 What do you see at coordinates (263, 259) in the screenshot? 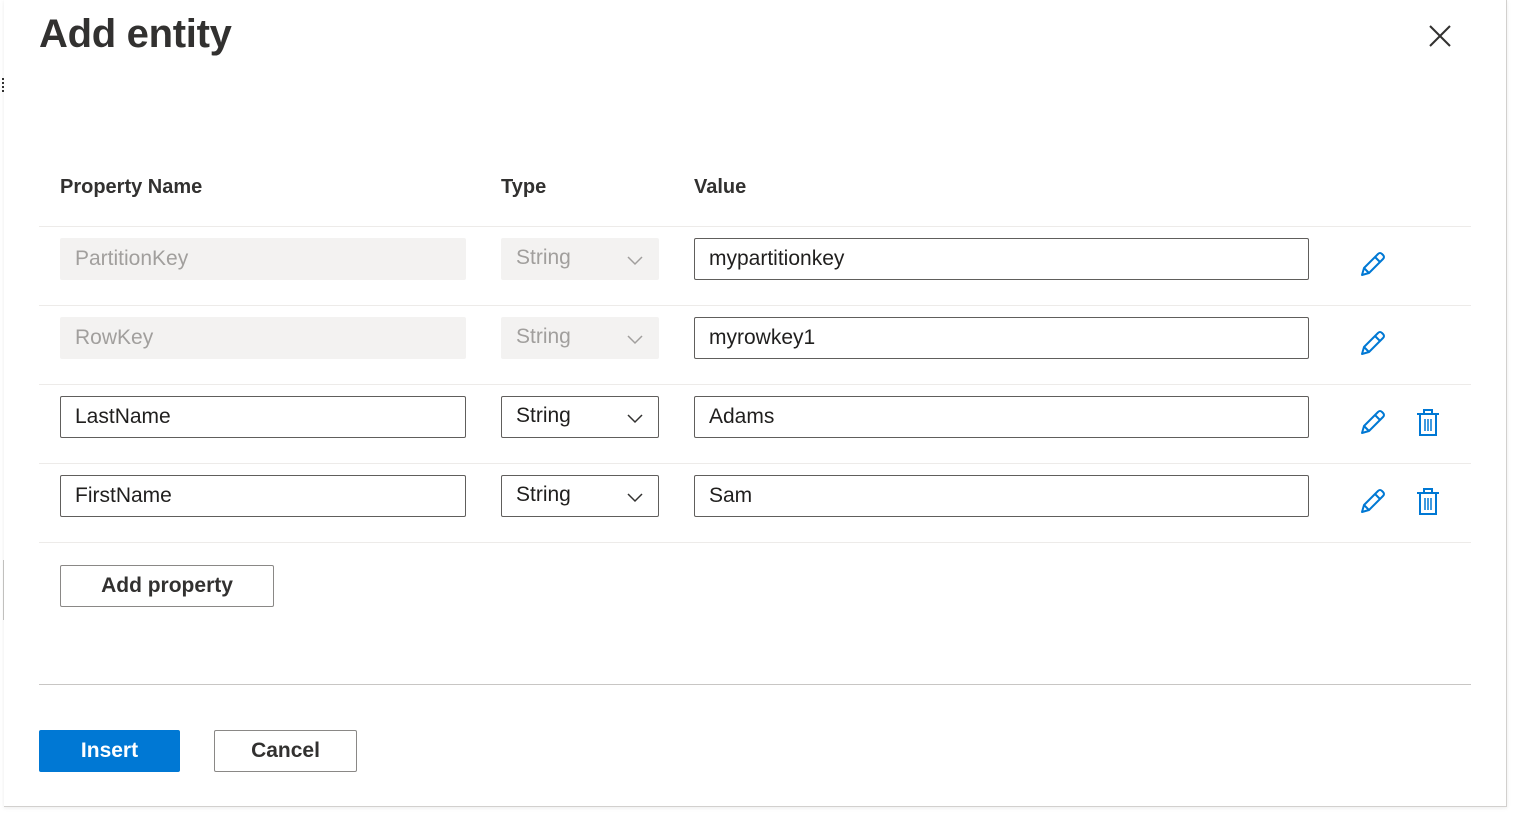
I see `property-name-field: PartitionKey` at bounding box center [263, 259].